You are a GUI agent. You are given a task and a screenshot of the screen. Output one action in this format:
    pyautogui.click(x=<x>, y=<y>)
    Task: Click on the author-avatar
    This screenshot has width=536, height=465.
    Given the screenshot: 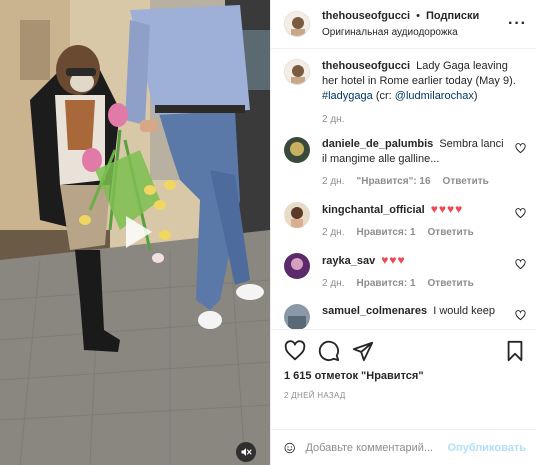 What is the action you would take?
    pyautogui.click(x=297, y=24)
    